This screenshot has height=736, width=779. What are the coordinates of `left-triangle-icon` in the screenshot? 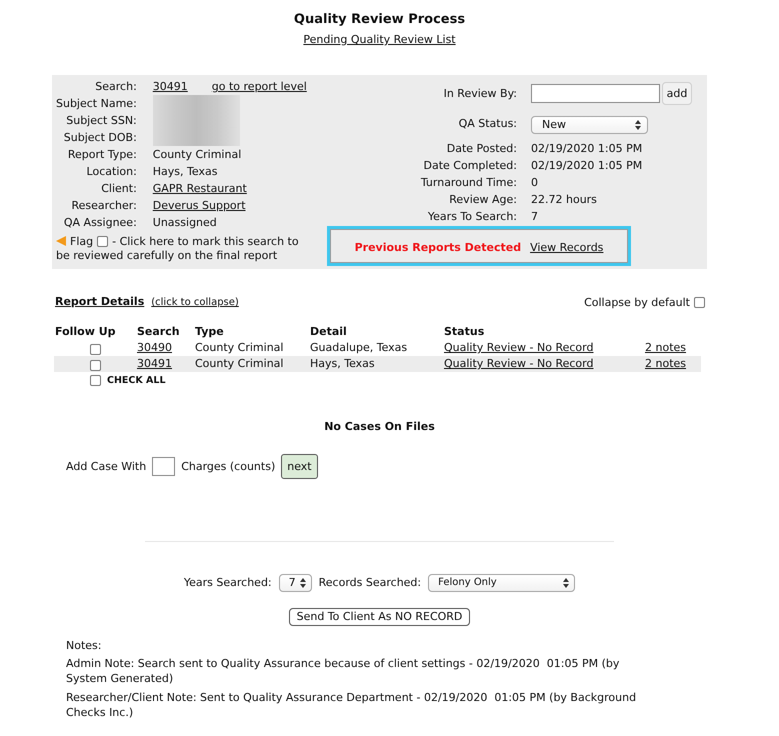 It's located at (61, 241).